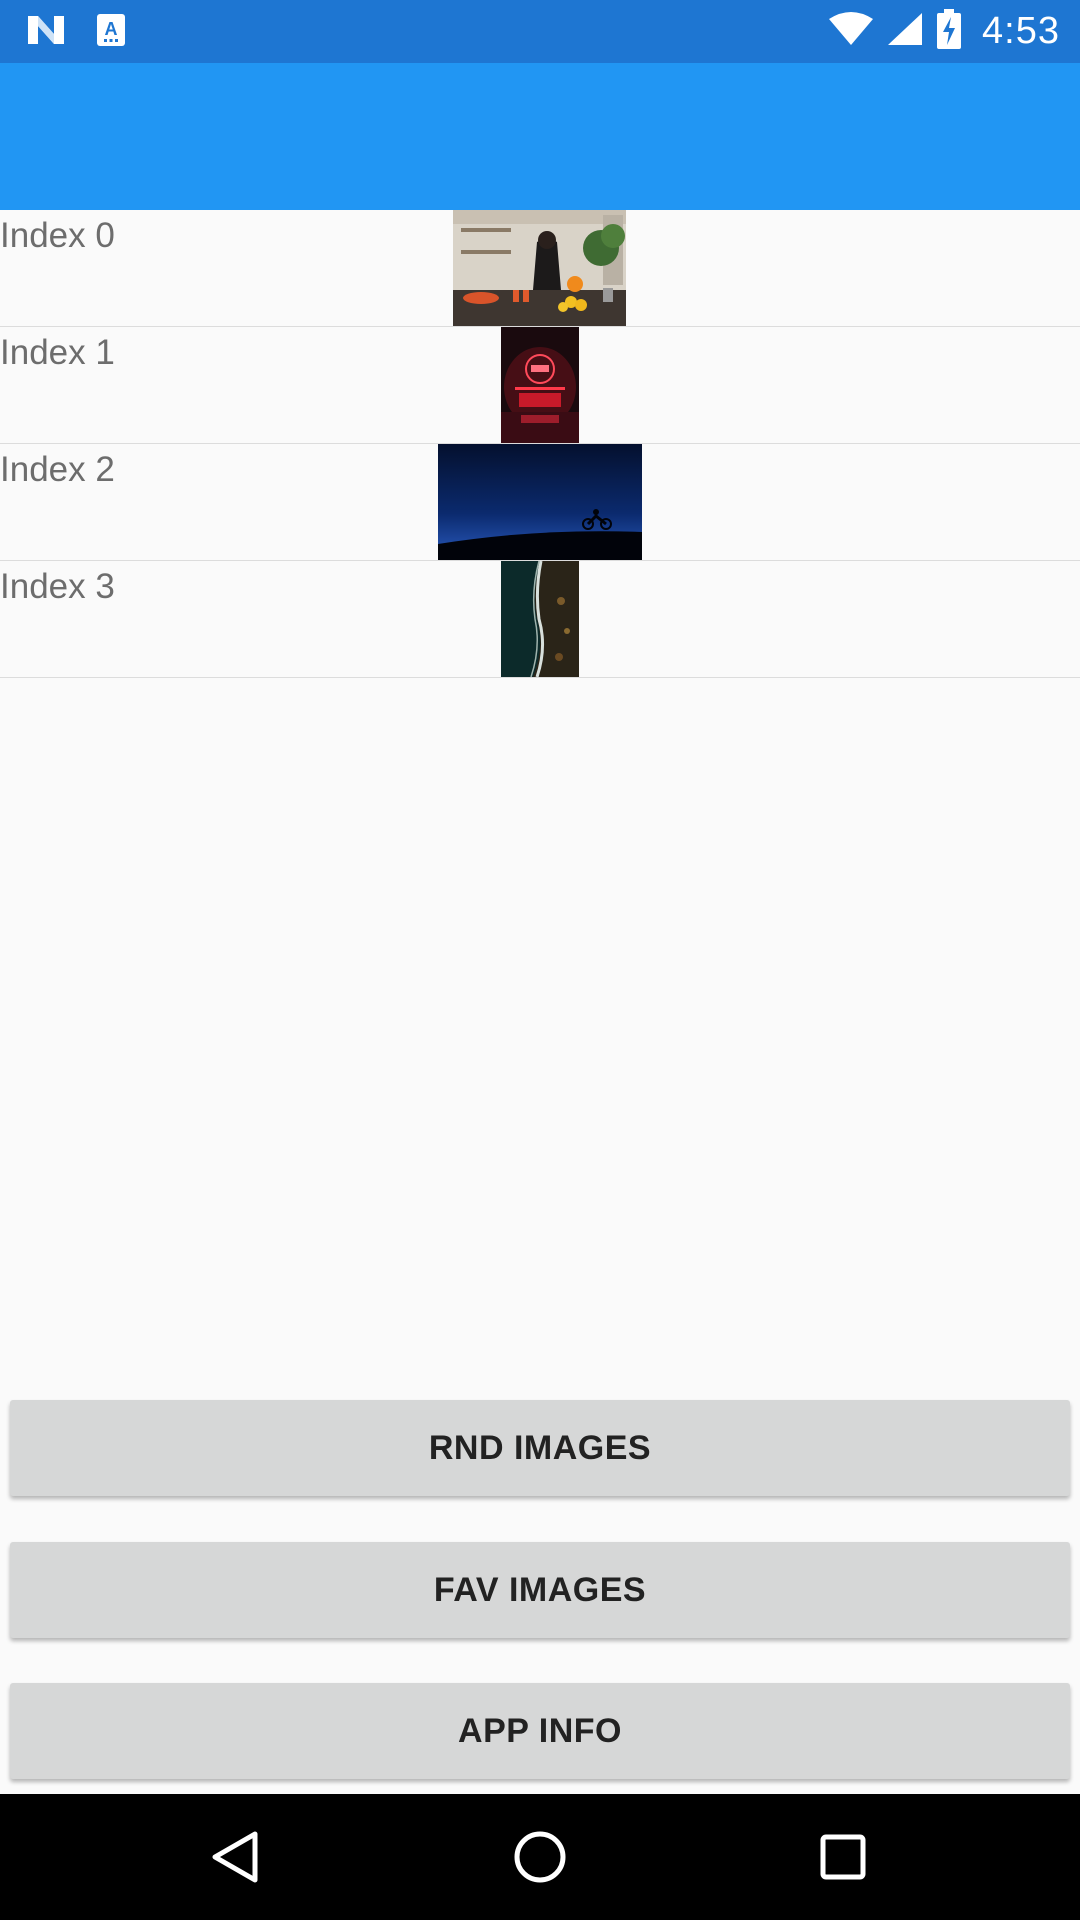  I want to click on app-toolbar, so click(540, 136).